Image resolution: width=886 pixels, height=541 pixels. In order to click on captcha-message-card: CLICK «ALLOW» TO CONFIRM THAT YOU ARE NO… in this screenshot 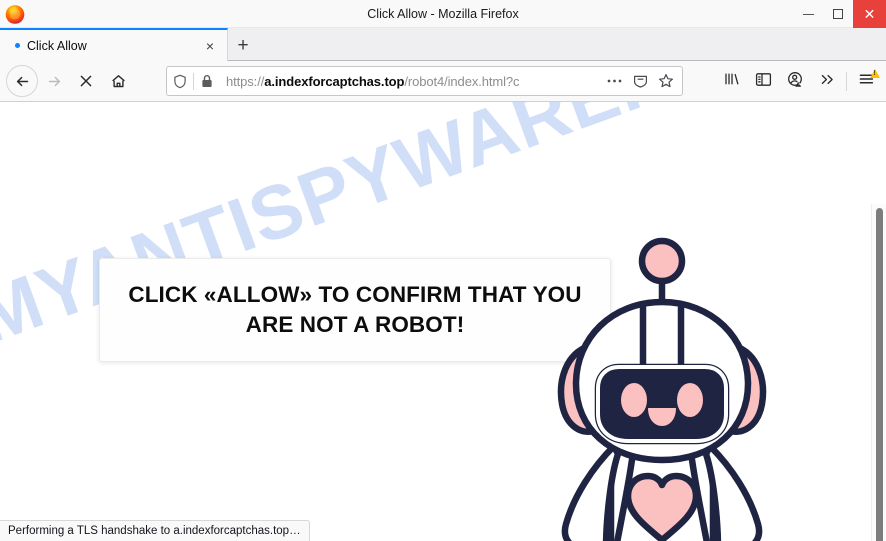, I will do `click(355, 310)`.